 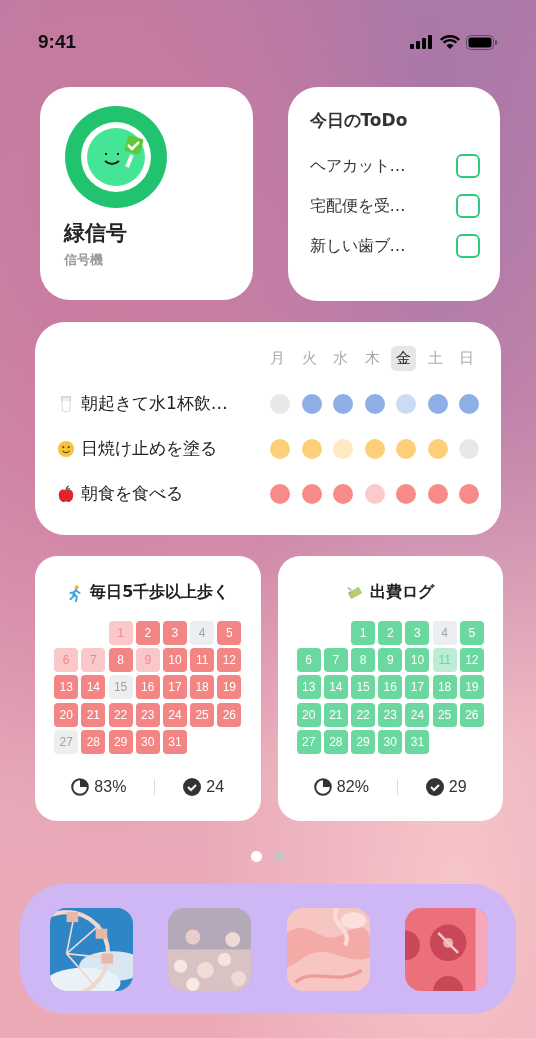 What do you see at coordinates (422, 42) in the screenshot?
I see `signal-icon` at bounding box center [422, 42].